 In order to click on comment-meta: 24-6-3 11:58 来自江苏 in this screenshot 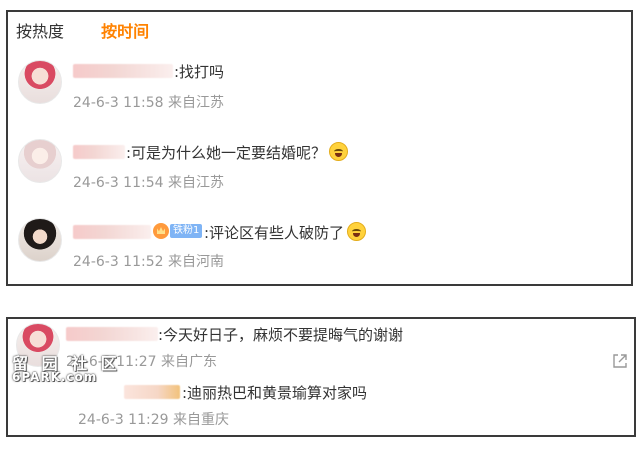, I will do `click(148, 102)`.